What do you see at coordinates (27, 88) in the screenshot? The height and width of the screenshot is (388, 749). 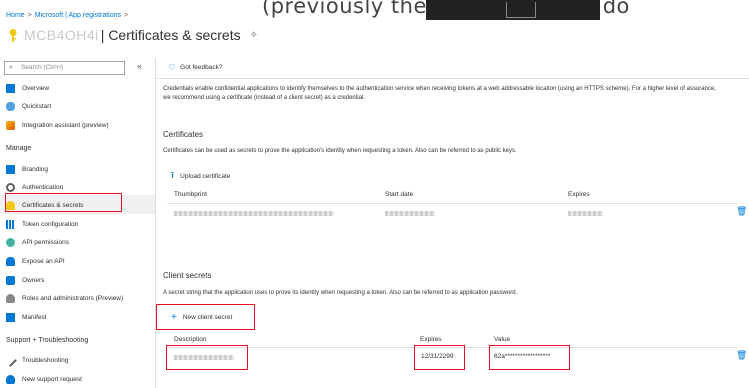 I see `sidebar-item-overview: Overview` at bounding box center [27, 88].